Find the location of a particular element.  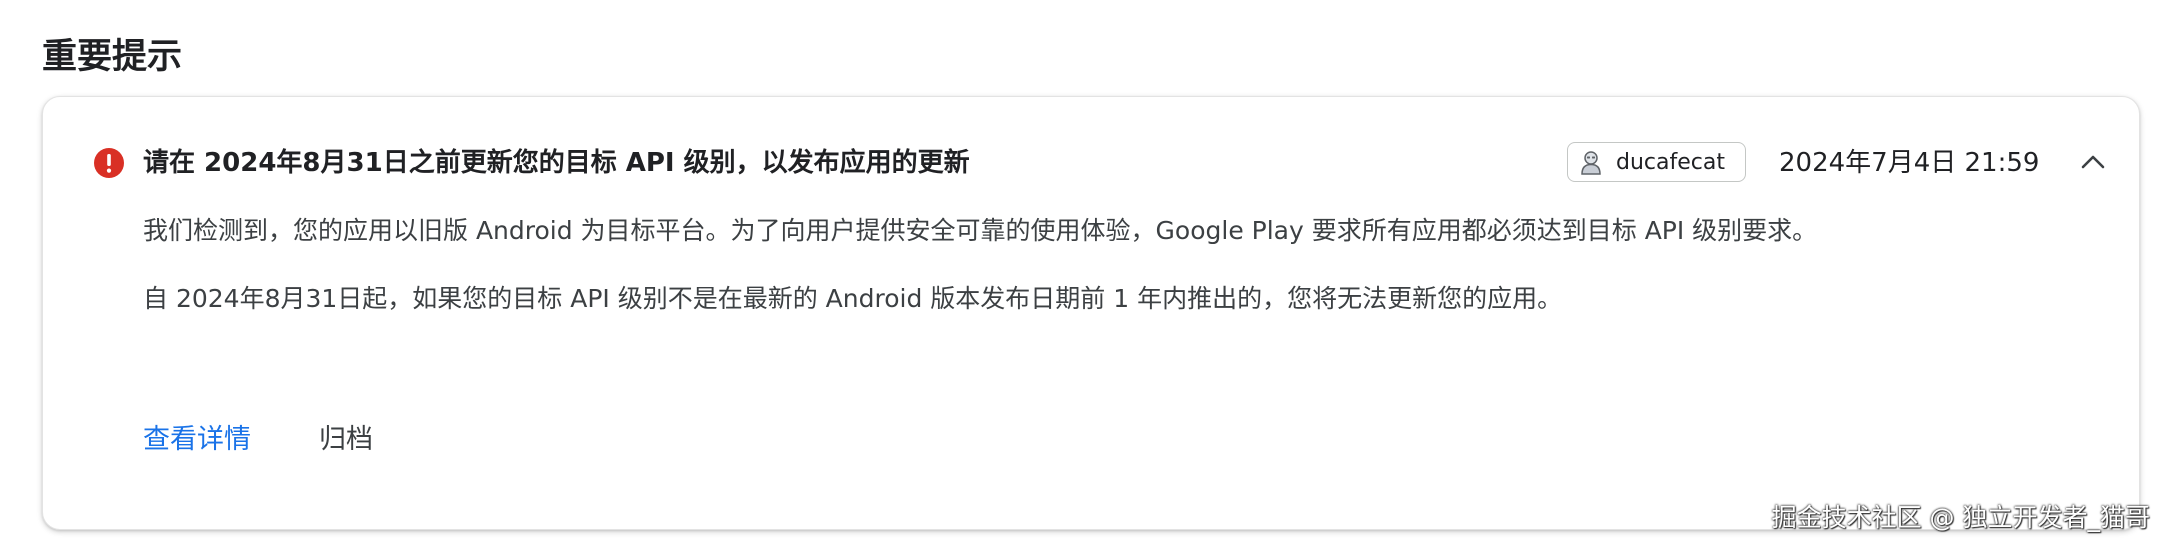

error-icon is located at coordinates (109, 163).